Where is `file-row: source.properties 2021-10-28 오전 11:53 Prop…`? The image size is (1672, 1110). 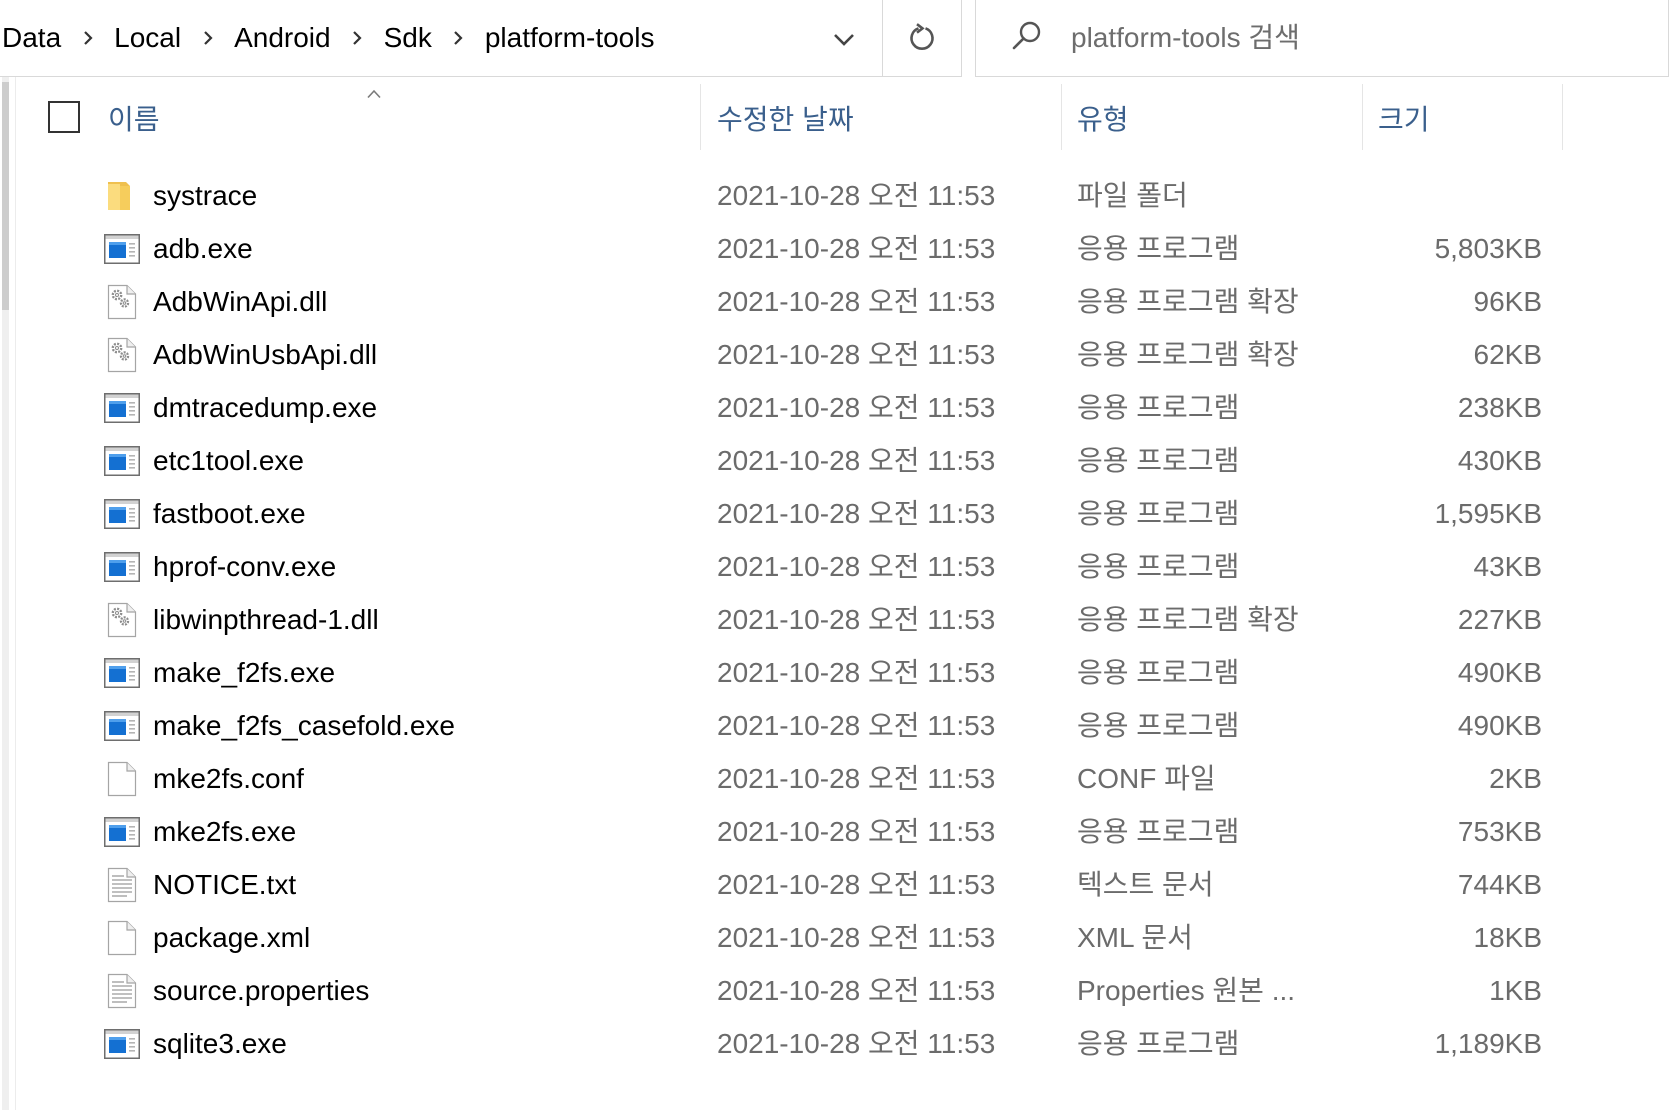
file-row: source.properties 2021-10-28 오전 11:53 Prop… is located at coordinates (789, 990).